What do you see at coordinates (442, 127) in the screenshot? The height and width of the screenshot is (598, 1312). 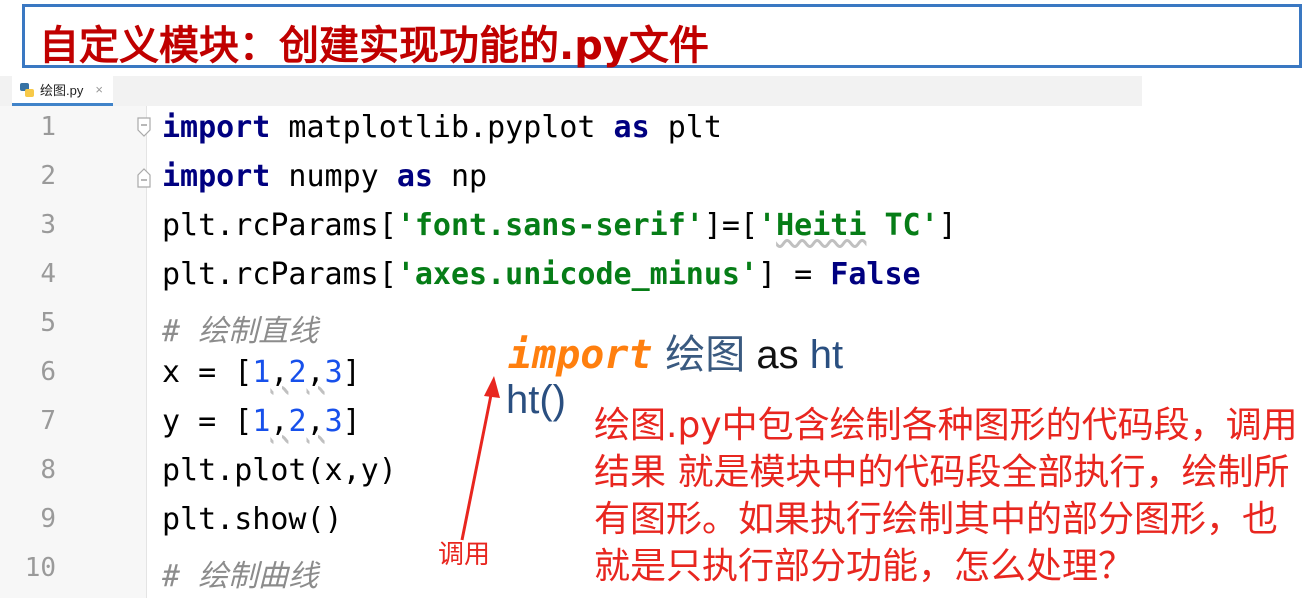 I see `code-text: import matplotlib.pyplot as plt` at bounding box center [442, 127].